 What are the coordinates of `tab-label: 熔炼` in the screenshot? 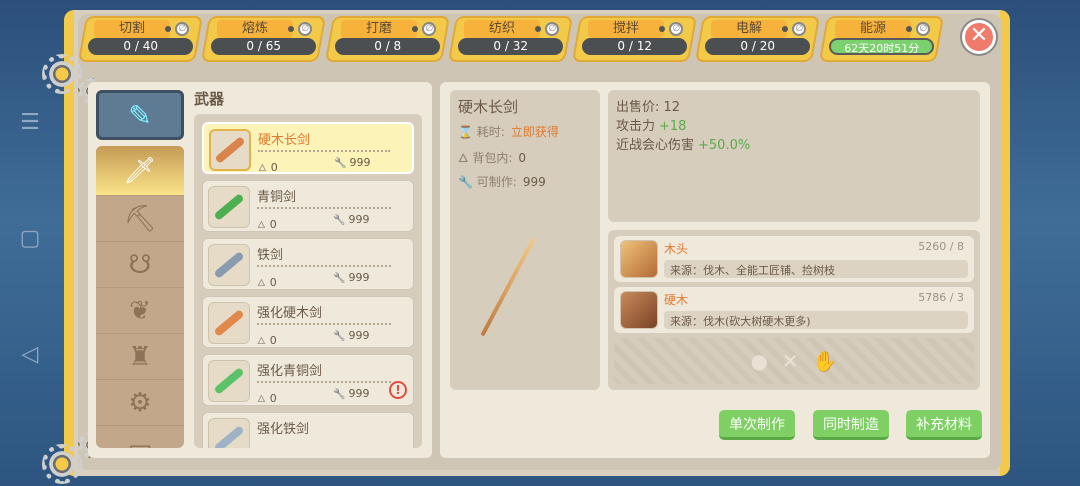 It's located at (255, 29).